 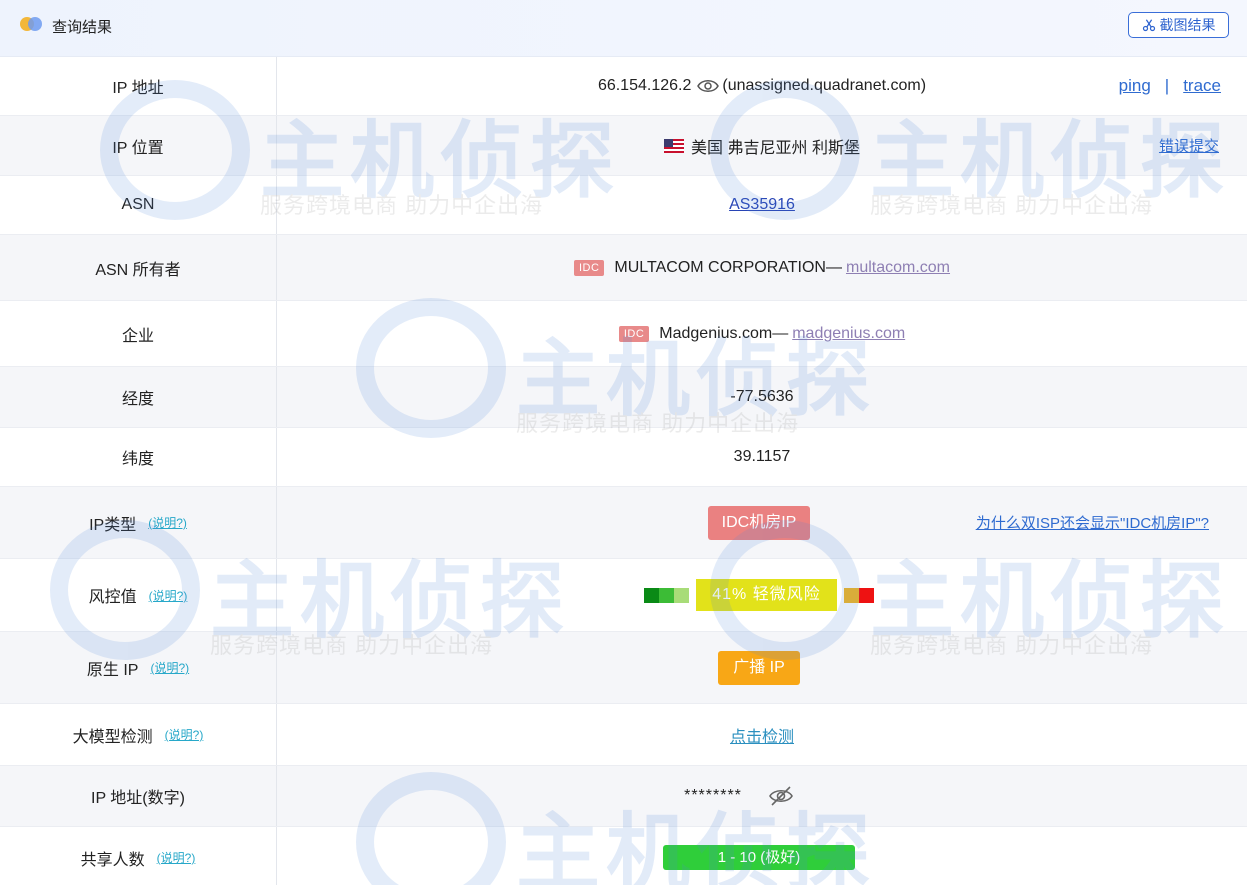 I want to click on row-value: 1 - 10 (极好), so click(x=762, y=856).